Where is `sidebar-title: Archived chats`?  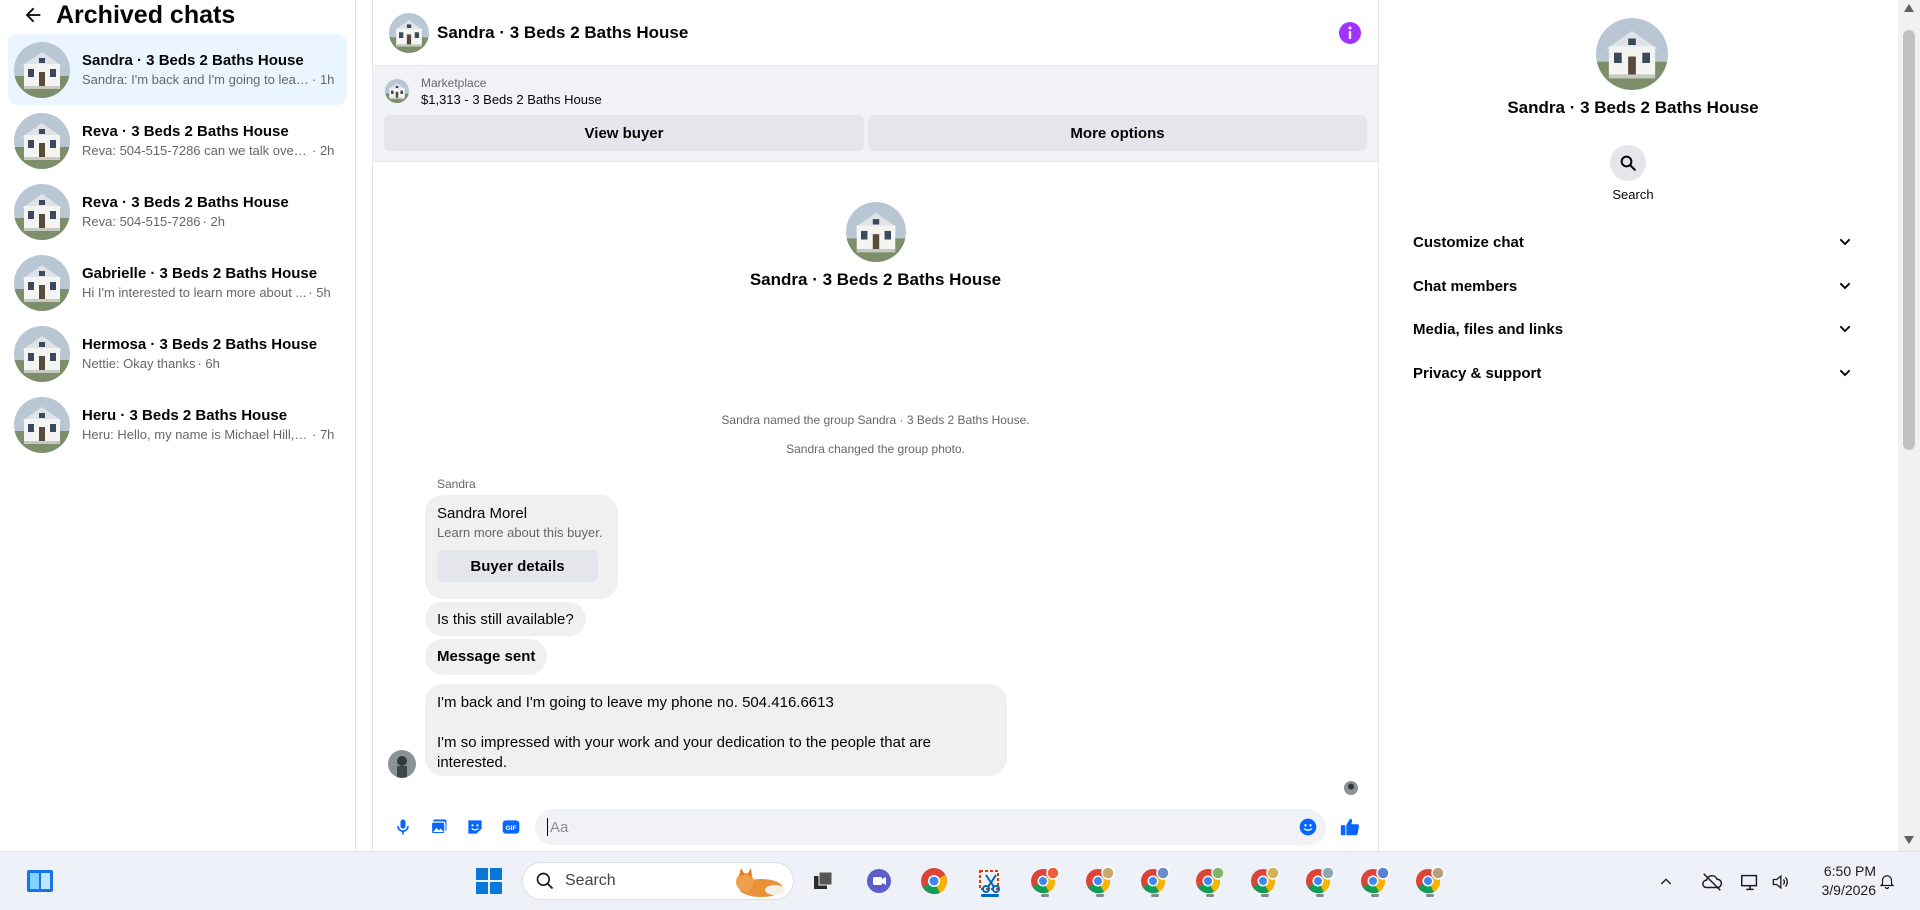 sidebar-title: Archived chats is located at coordinates (146, 14).